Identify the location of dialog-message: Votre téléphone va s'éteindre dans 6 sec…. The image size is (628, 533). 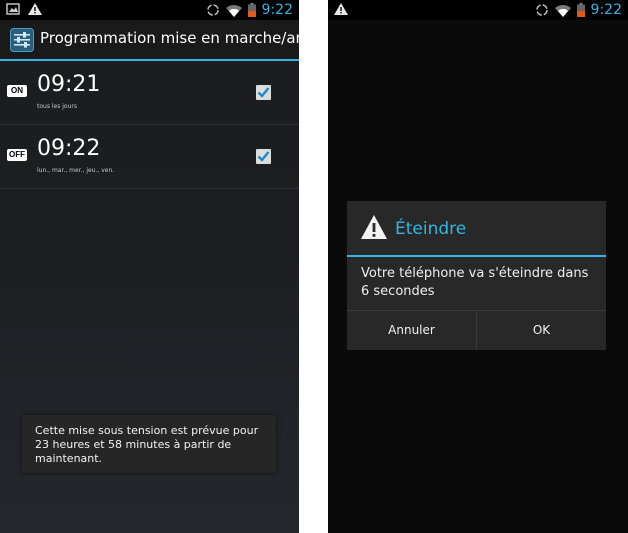
(475, 282).